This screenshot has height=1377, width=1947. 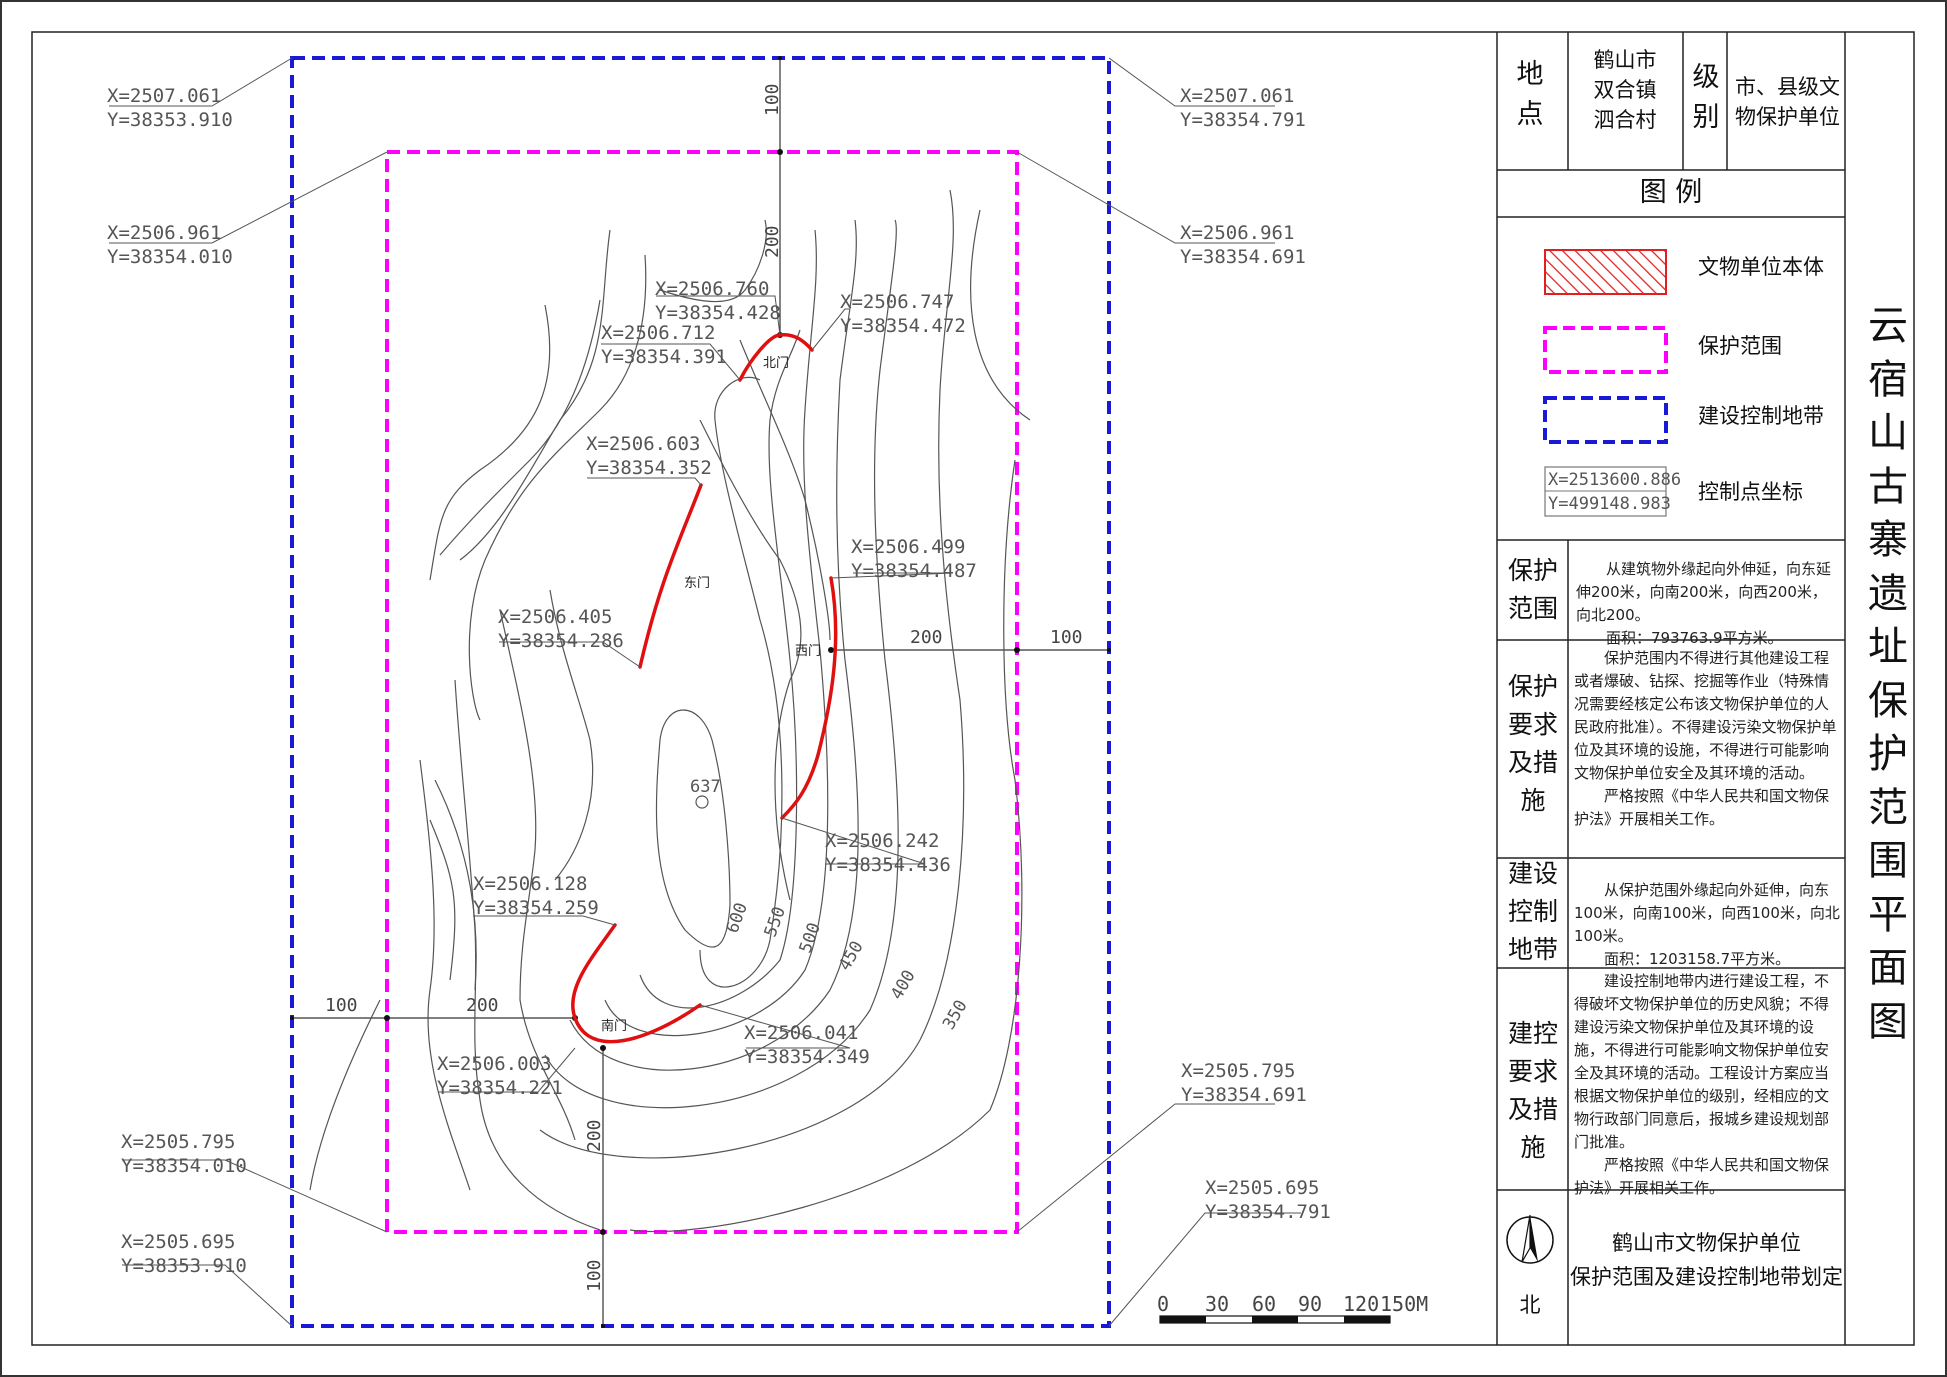 What do you see at coordinates (649, 456) in the screenshot?
I see `coord-label-east-gate-top: X=2506.603 Y=38354.352` at bounding box center [649, 456].